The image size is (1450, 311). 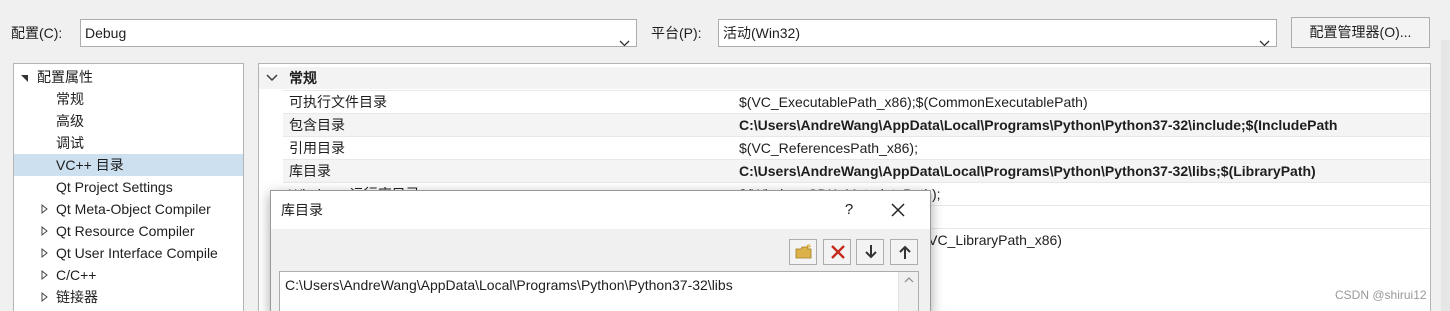 I want to click on config-select: Debug, so click(x=358, y=33).